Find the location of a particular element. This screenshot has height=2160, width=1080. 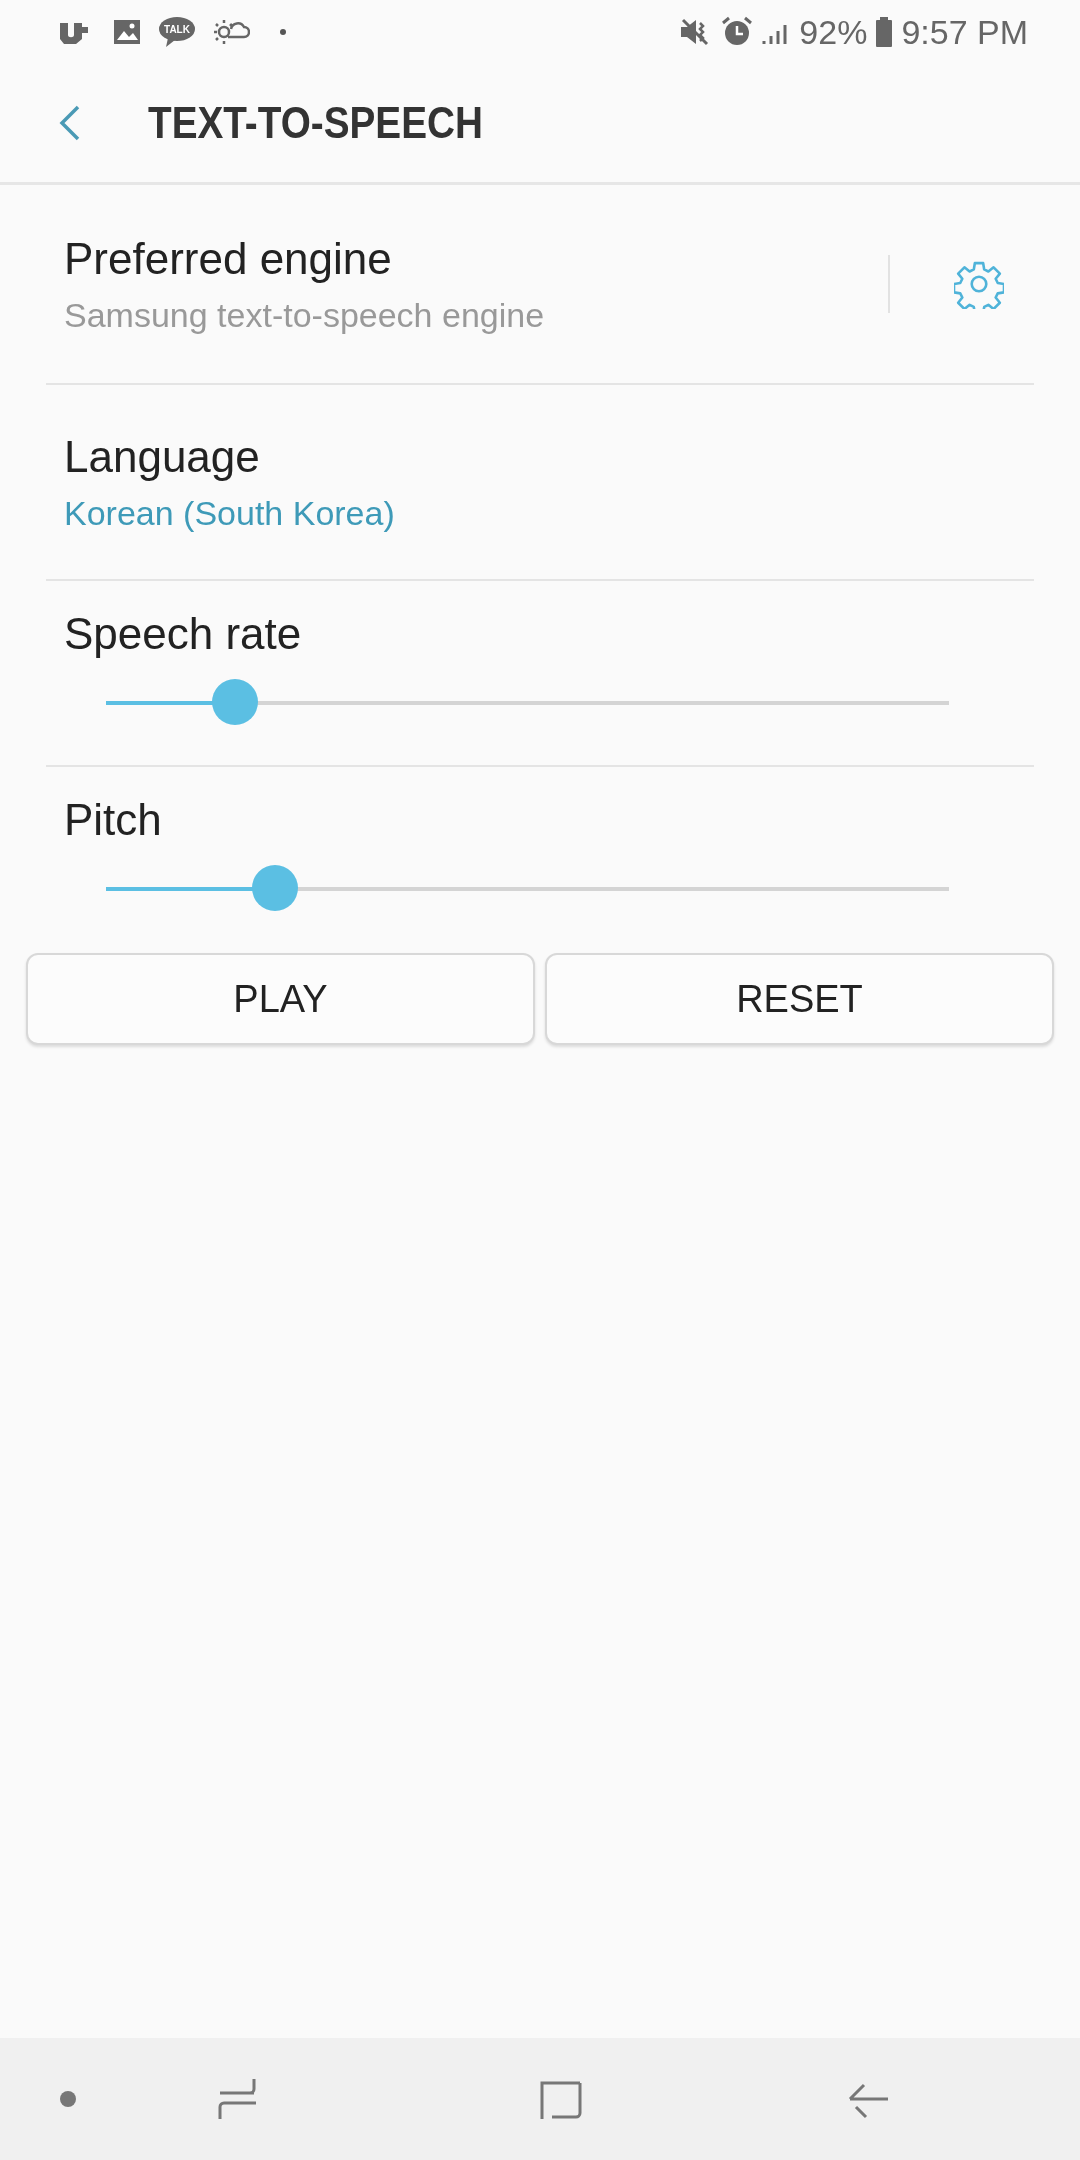

preferred-engine-item: Preferred engine Samsung text-to-speech engine is located at coordinates (540, 285).